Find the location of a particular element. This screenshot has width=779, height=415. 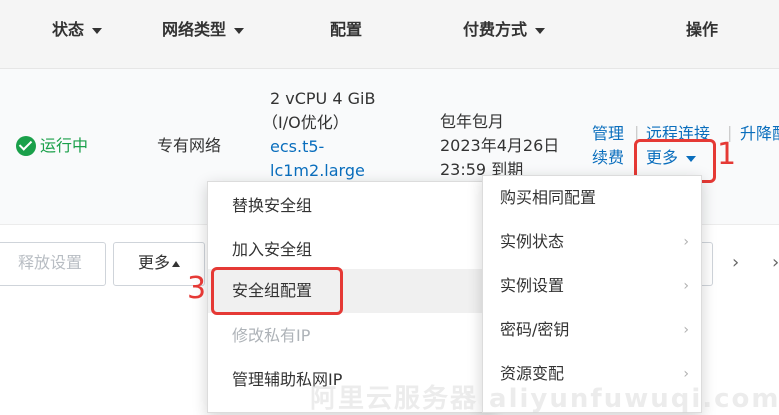

menu-item-join-security-group: 加入安全组 is located at coordinates (349, 250).